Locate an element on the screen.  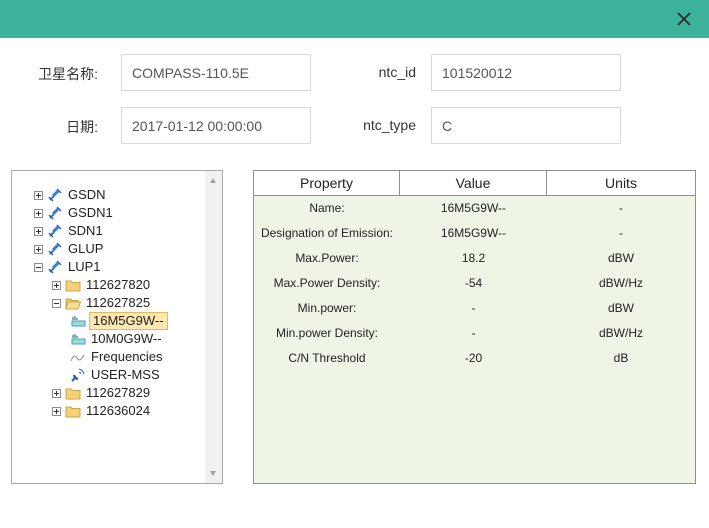
column-header-value: Value is located at coordinates (473, 183).